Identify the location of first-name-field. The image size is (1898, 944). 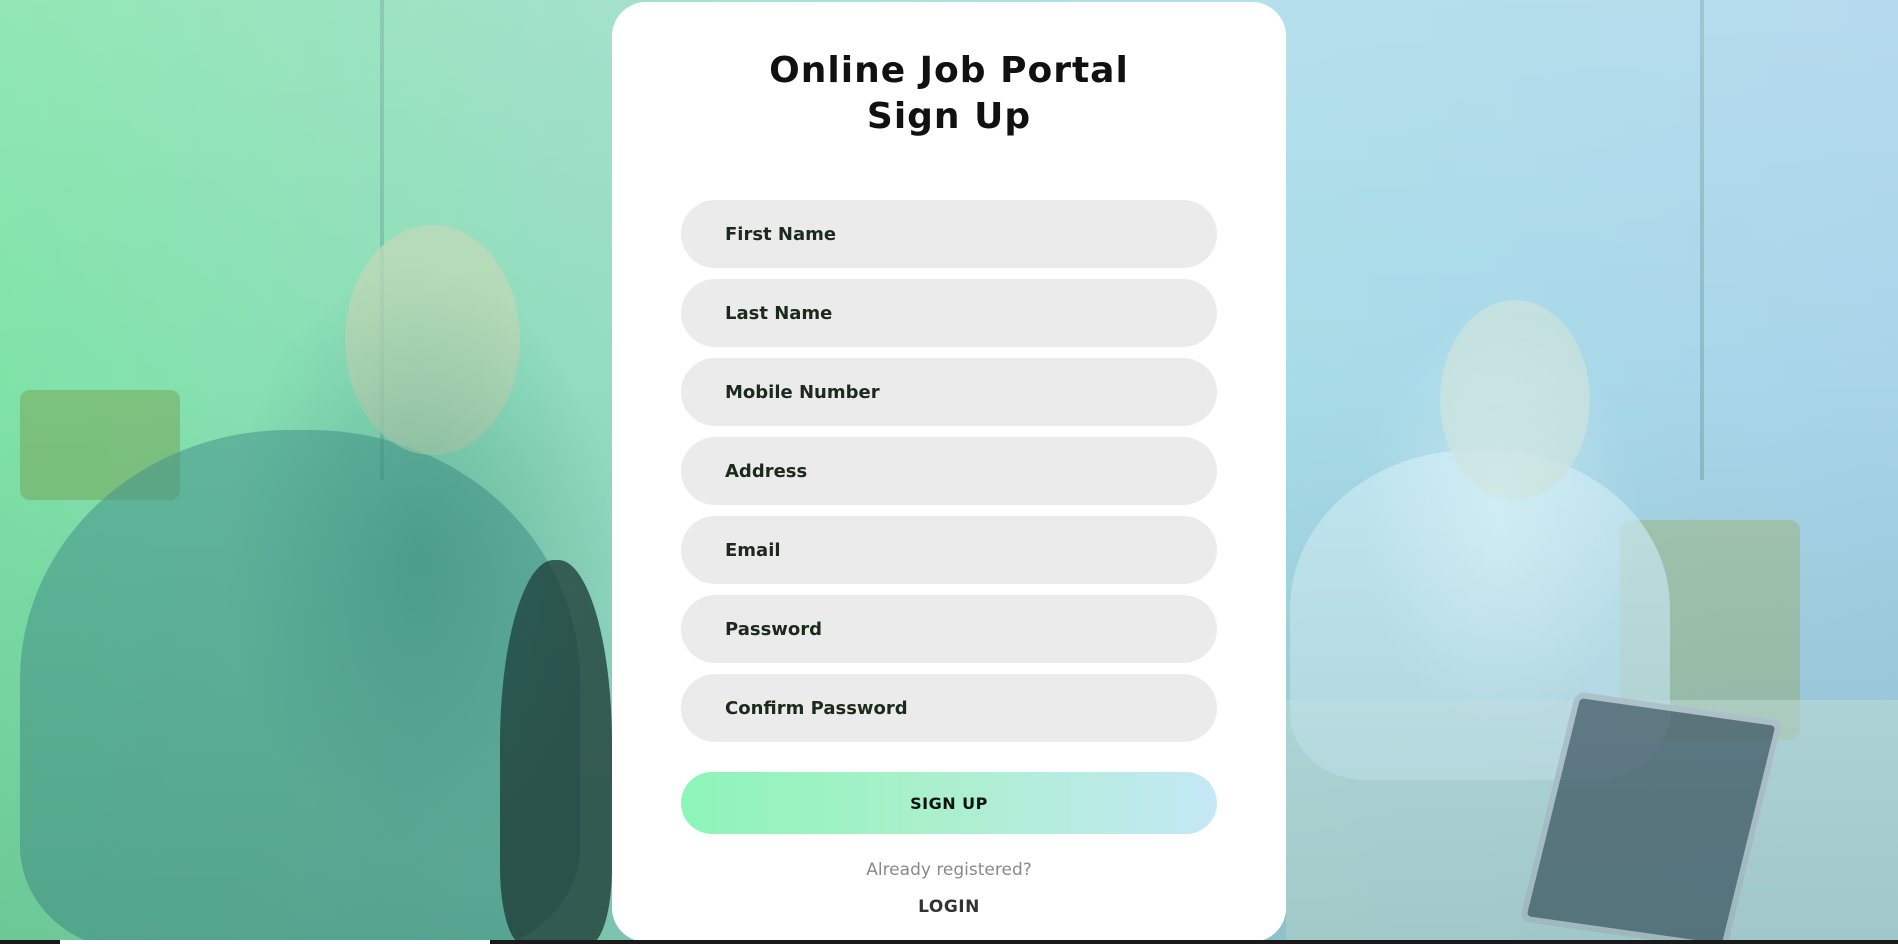
(949, 234).